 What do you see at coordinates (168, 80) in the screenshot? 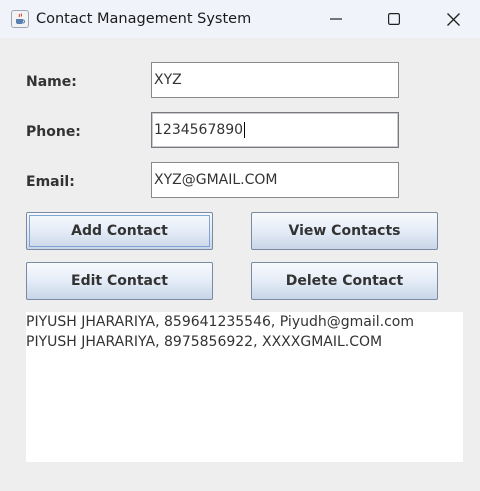
I see `name-field-value: XYZ` at bounding box center [168, 80].